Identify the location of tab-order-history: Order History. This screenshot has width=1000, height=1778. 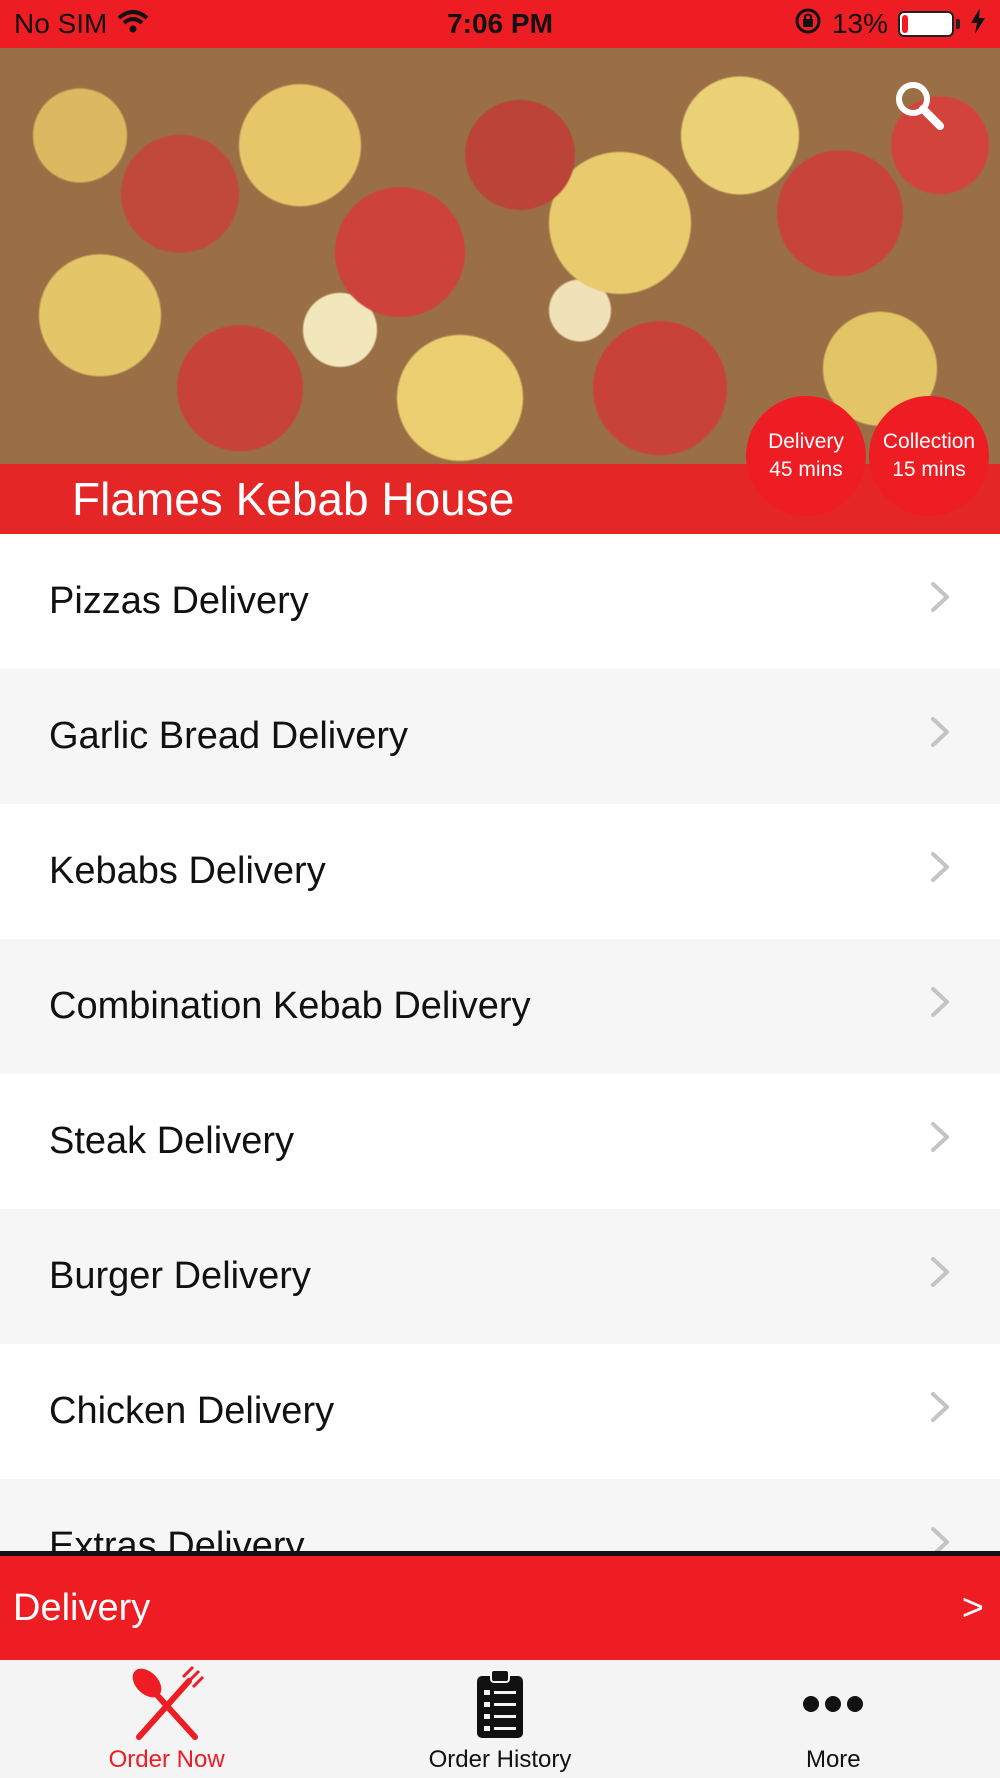
(499, 1719).